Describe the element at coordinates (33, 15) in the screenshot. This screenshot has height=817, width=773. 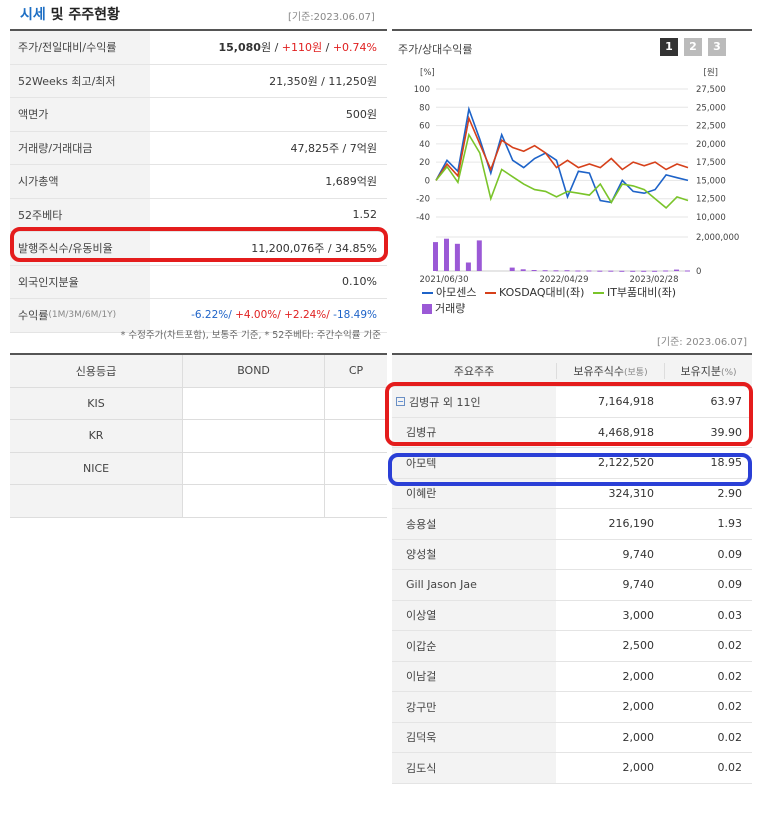
I see `section-title-a: 시세` at that location.